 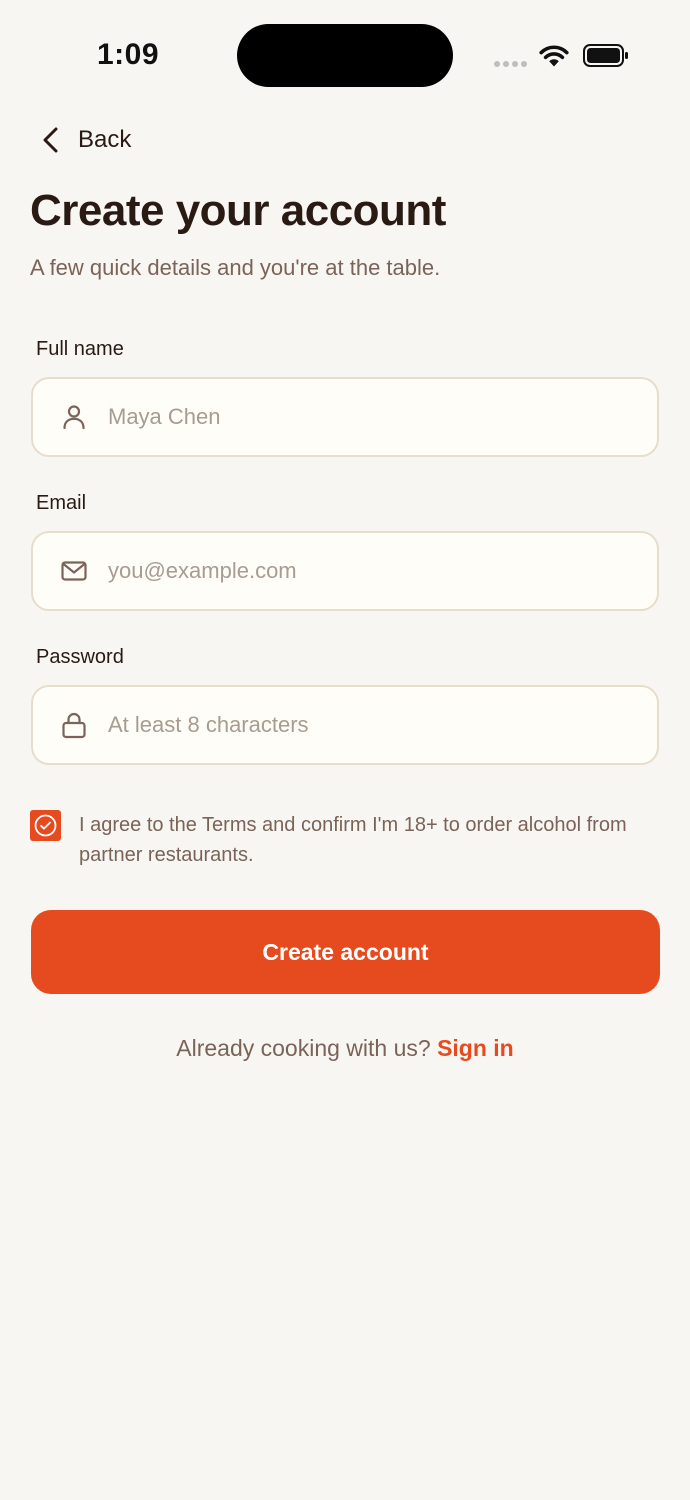 I want to click on status-time: 1:09, so click(x=128, y=54).